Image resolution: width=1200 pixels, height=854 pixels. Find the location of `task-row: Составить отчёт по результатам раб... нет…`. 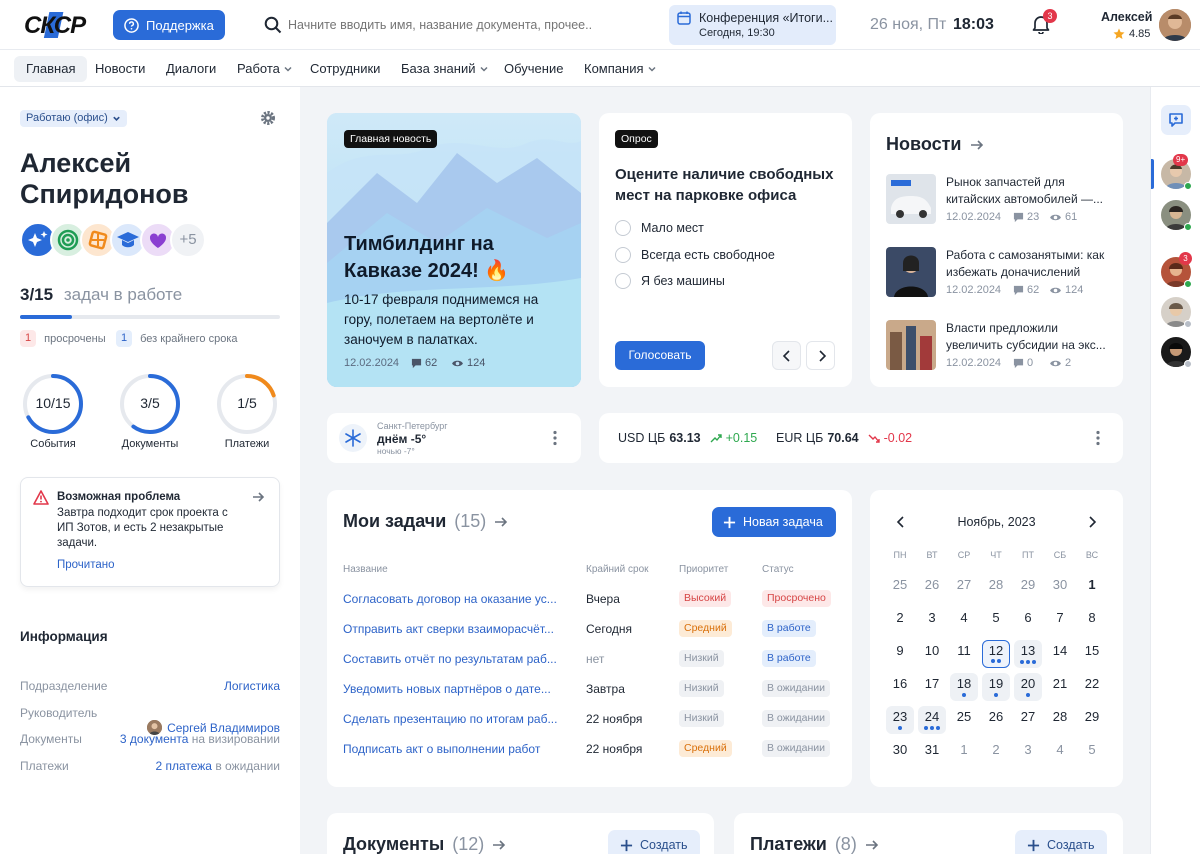

task-row: Составить отчёт по результатам раб... нет… is located at coordinates (590, 659).